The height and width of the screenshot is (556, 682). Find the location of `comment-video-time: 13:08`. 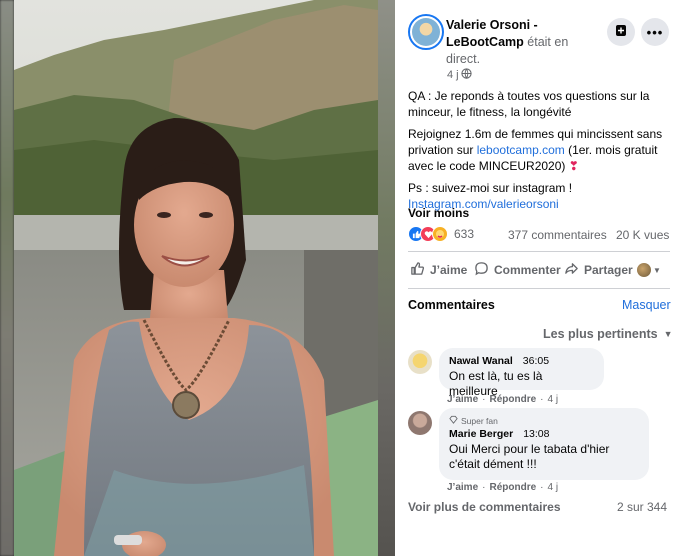

comment-video-time: 13:08 is located at coordinates (536, 434).